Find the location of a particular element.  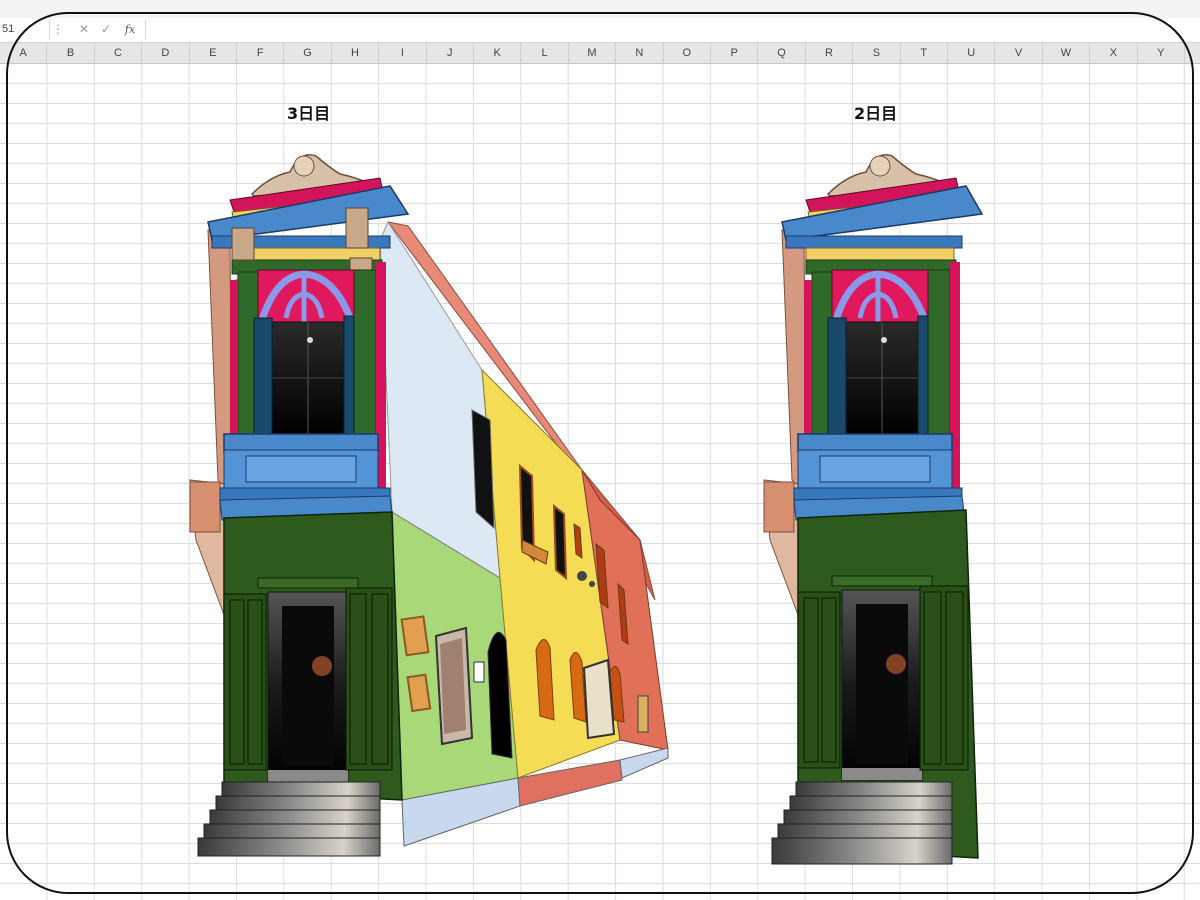

door-shutter-left is located at coordinates (819, 680).